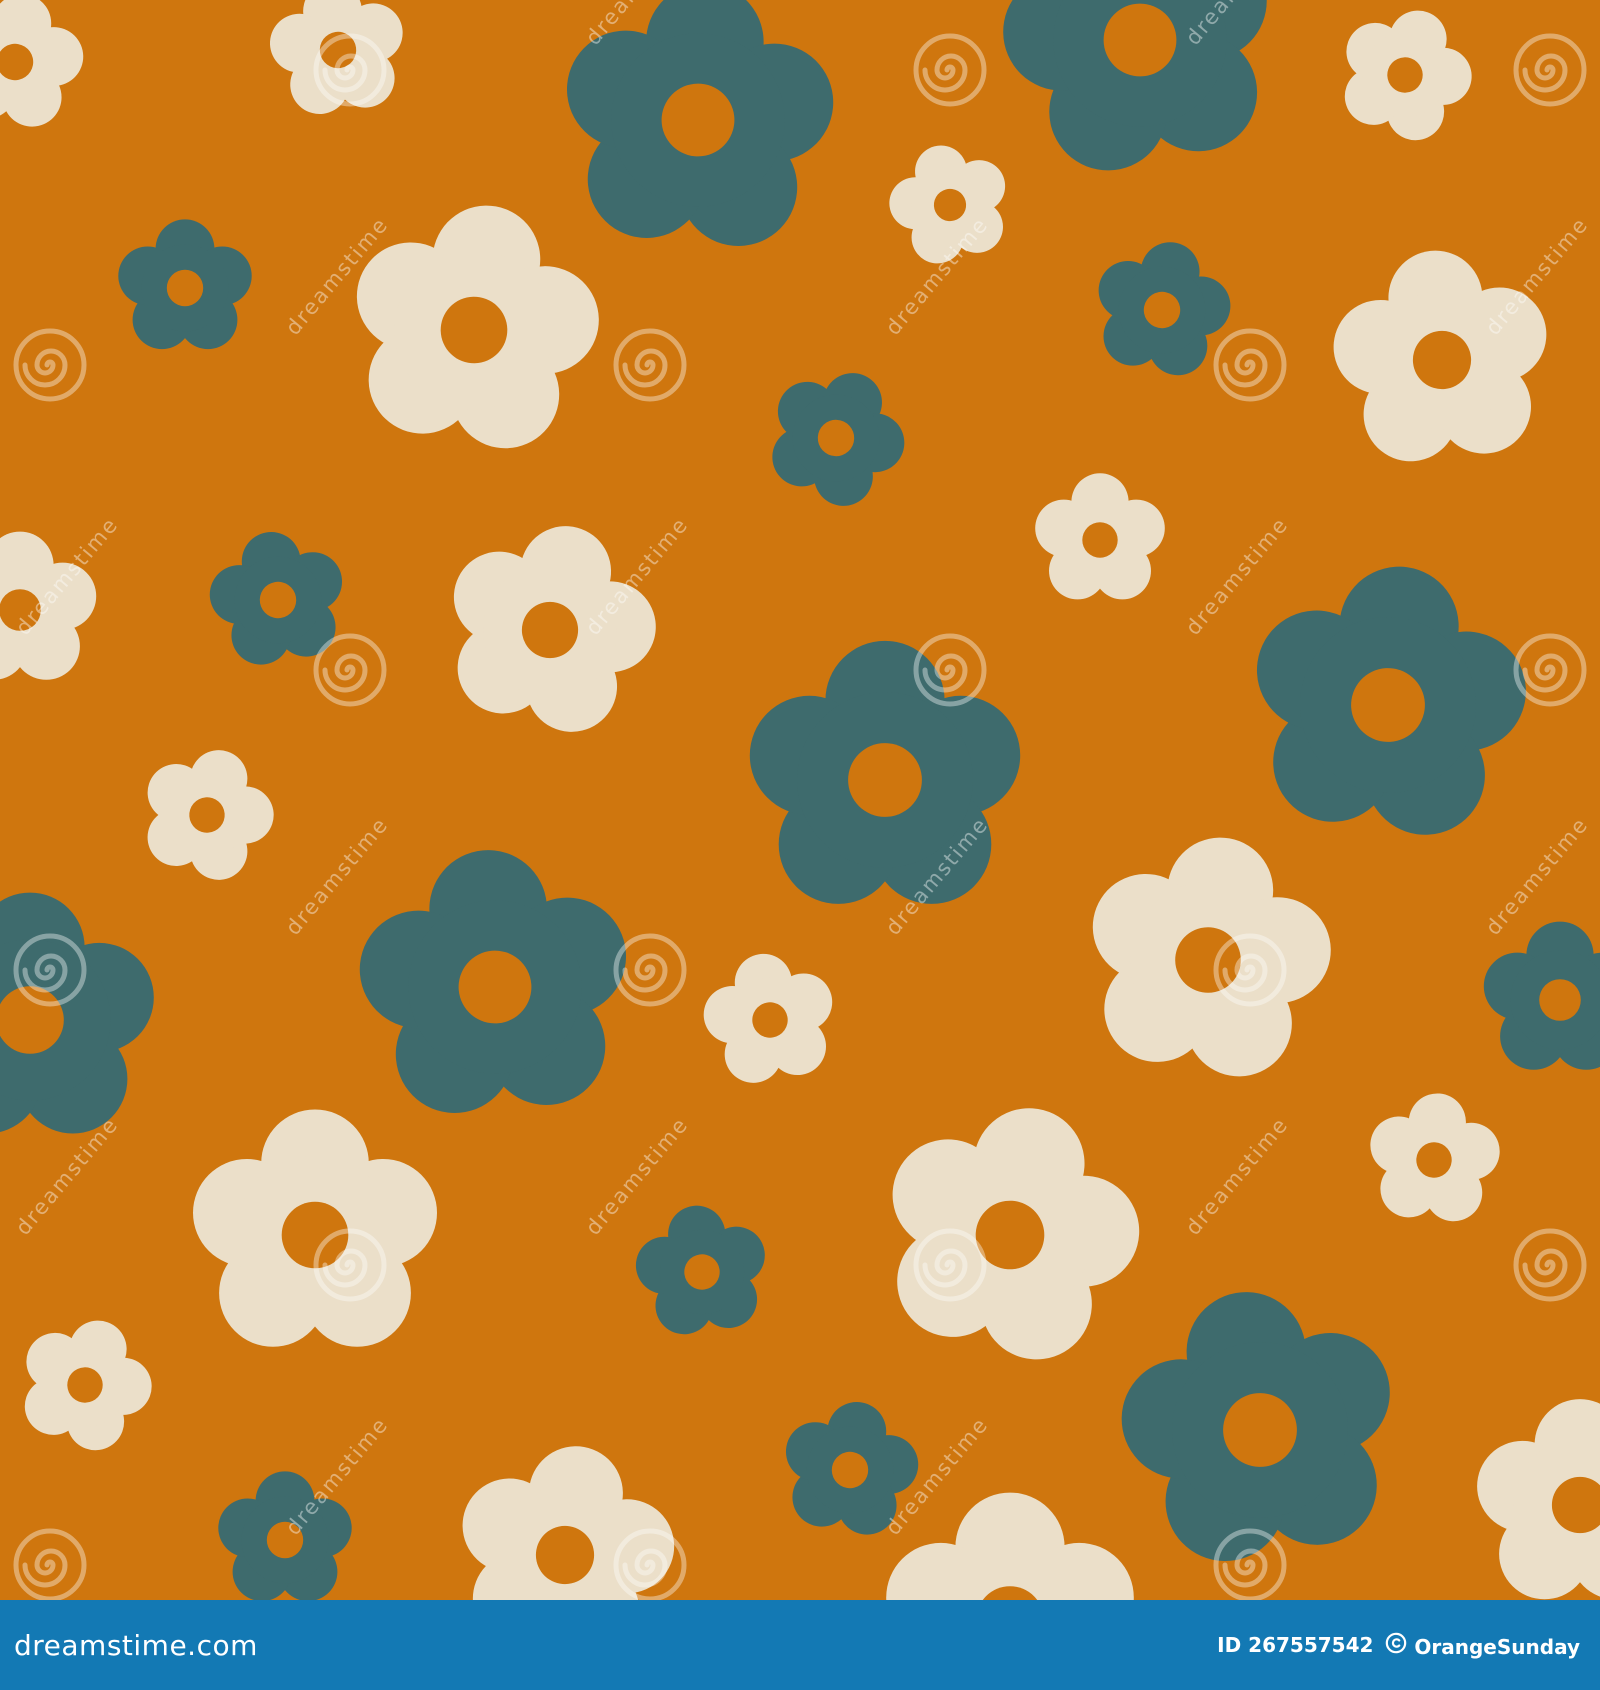 Image resolution: width=1600 pixels, height=1690 pixels. I want to click on copyright-icon, so click(1396, 1642).